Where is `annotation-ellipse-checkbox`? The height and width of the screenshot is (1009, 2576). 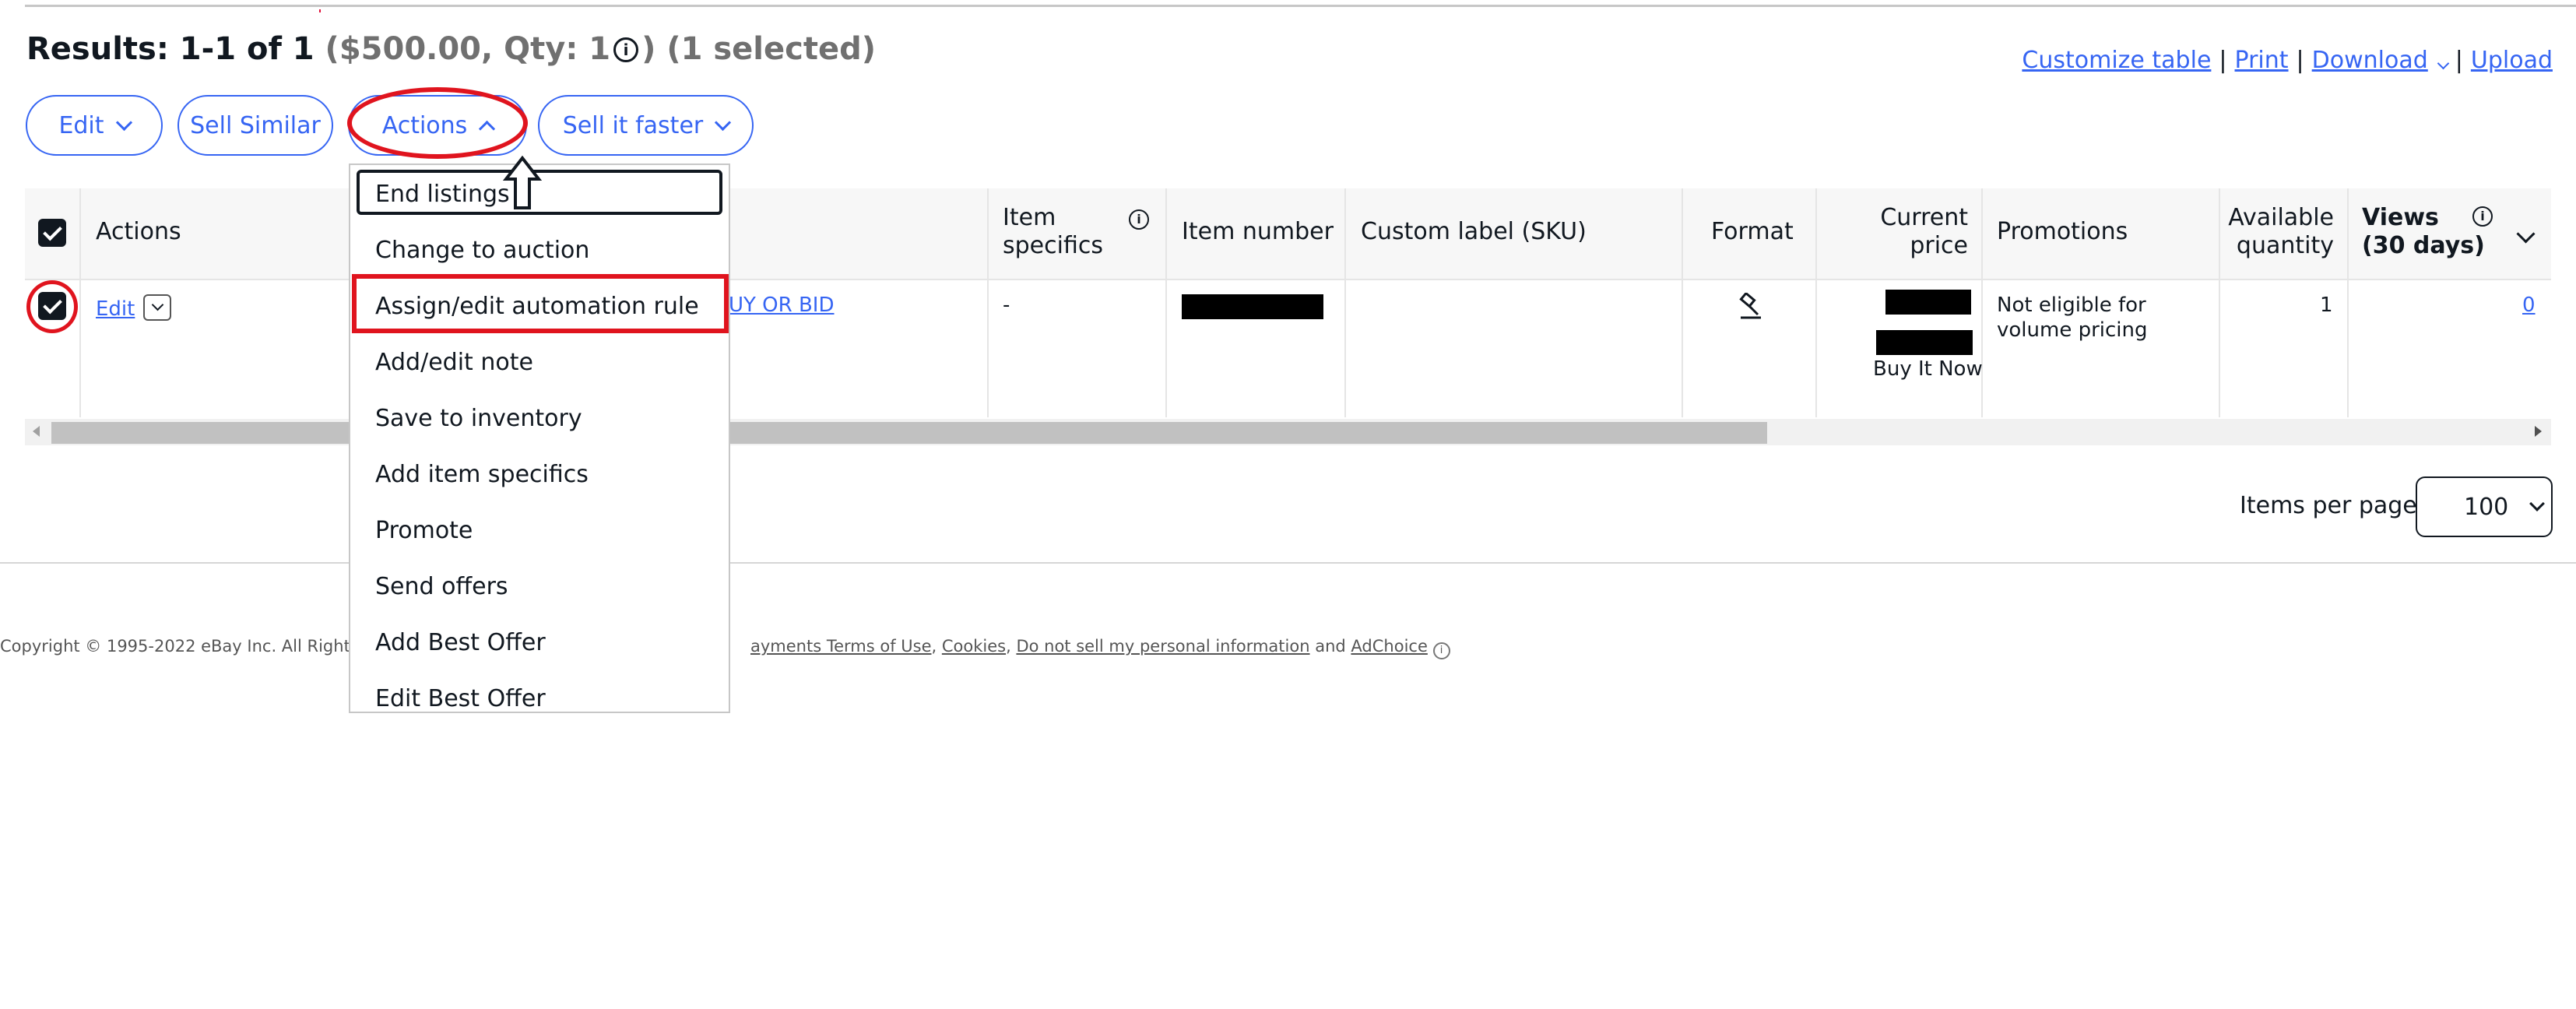 annotation-ellipse-checkbox is located at coordinates (52, 306).